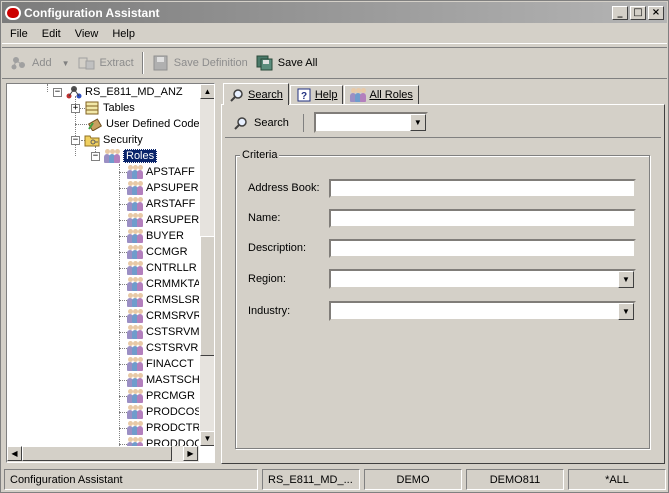 Image resolution: width=669 pixels, height=493 pixels. I want to click on industry-dropdown: ▼, so click(482, 311).